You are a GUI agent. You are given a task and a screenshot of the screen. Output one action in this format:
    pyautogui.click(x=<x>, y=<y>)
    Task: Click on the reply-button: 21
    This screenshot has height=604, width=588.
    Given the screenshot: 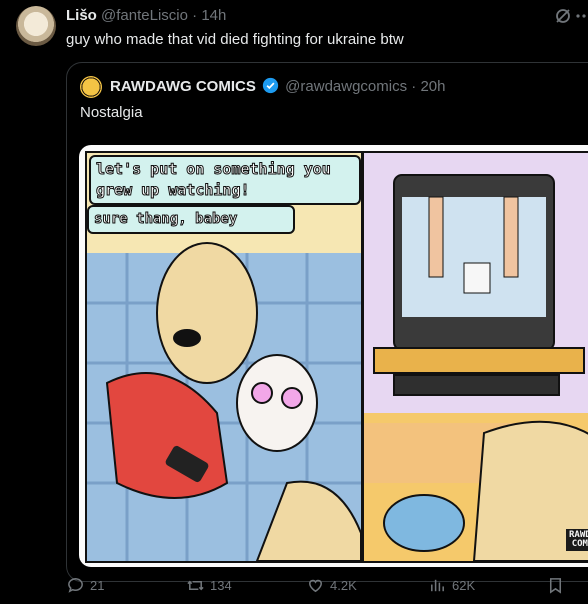 What is the action you would take?
    pyautogui.click(x=85, y=585)
    